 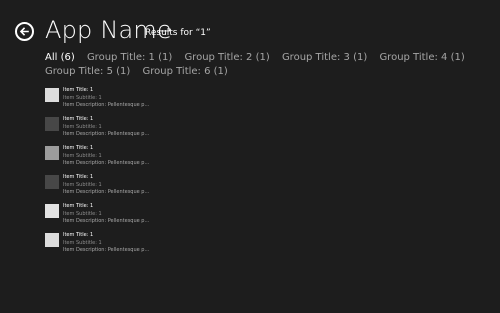 What do you see at coordinates (185, 72) in the screenshot?
I see `filter-group-6: Group Title: 6 (1)` at bounding box center [185, 72].